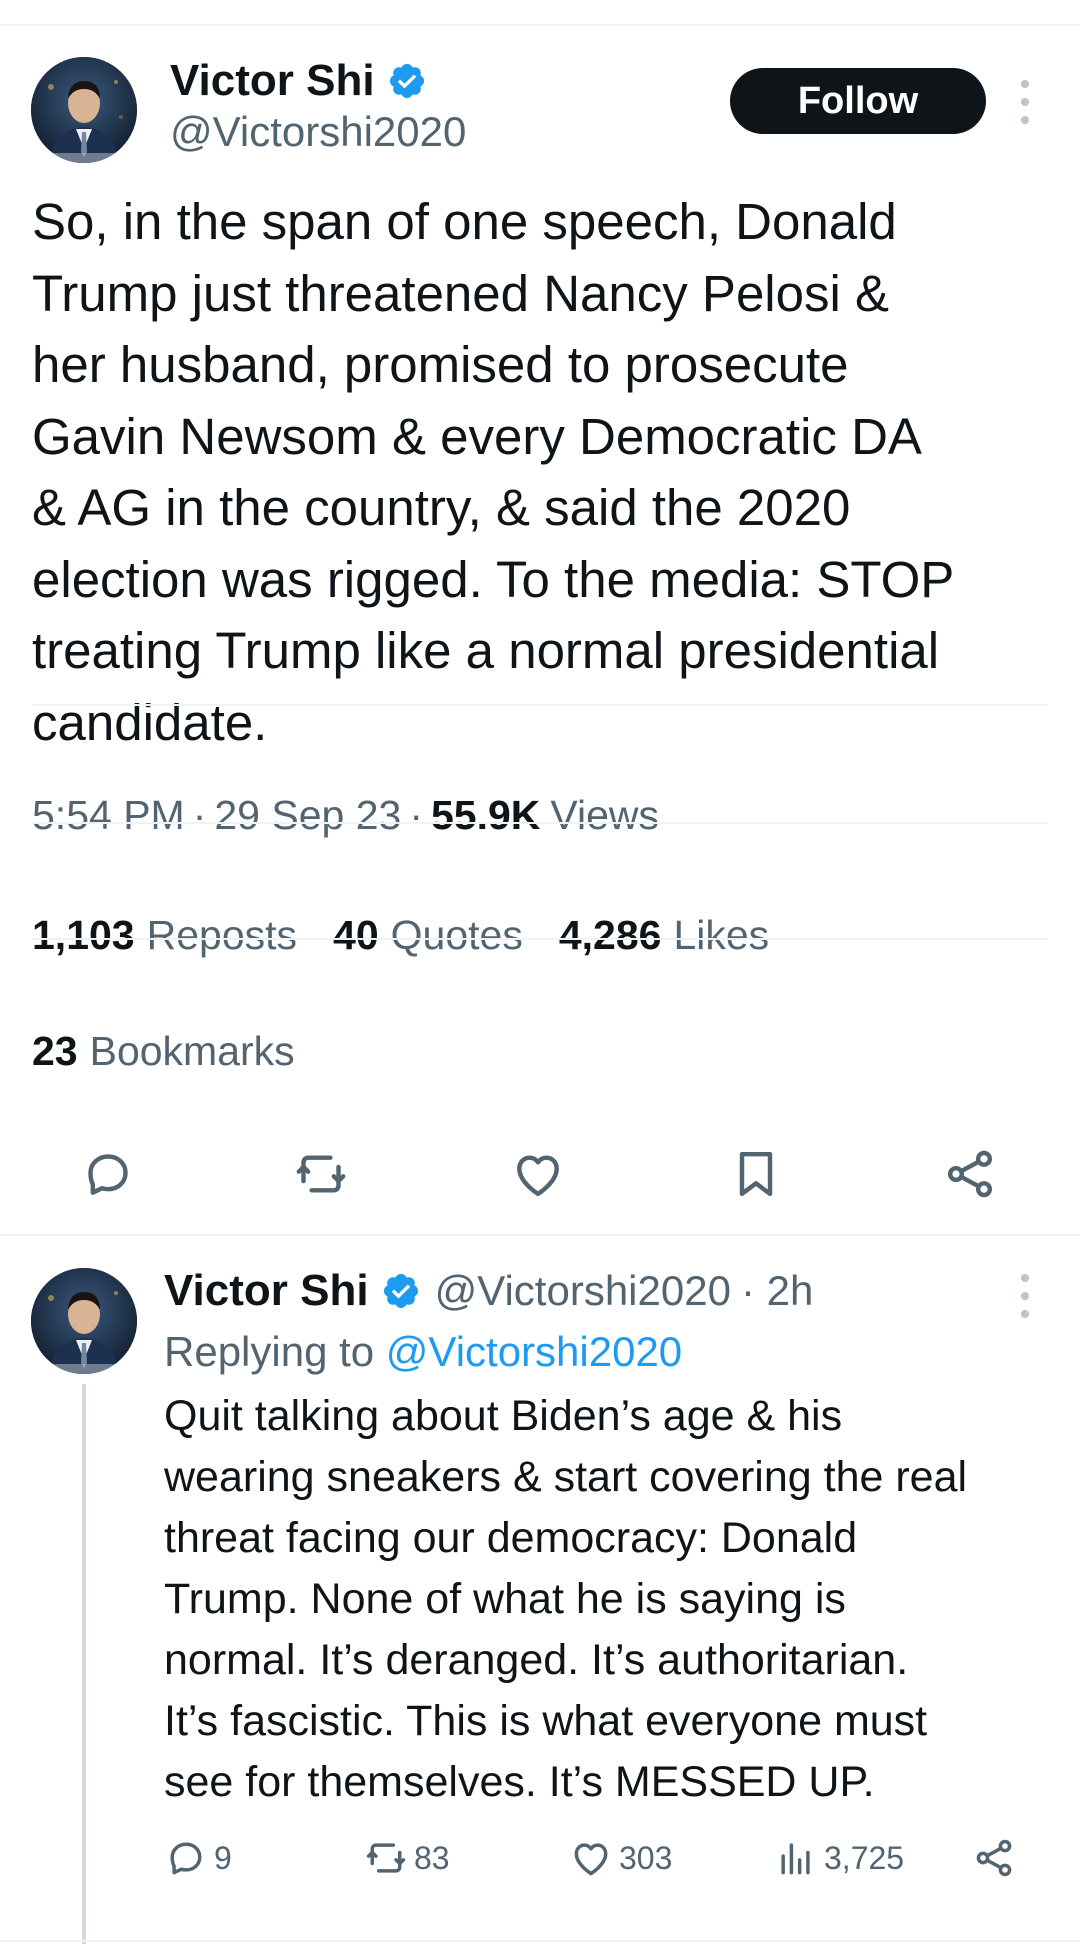  What do you see at coordinates (83, 935) in the screenshot?
I see `reposts-count: 1,103` at bounding box center [83, 935].